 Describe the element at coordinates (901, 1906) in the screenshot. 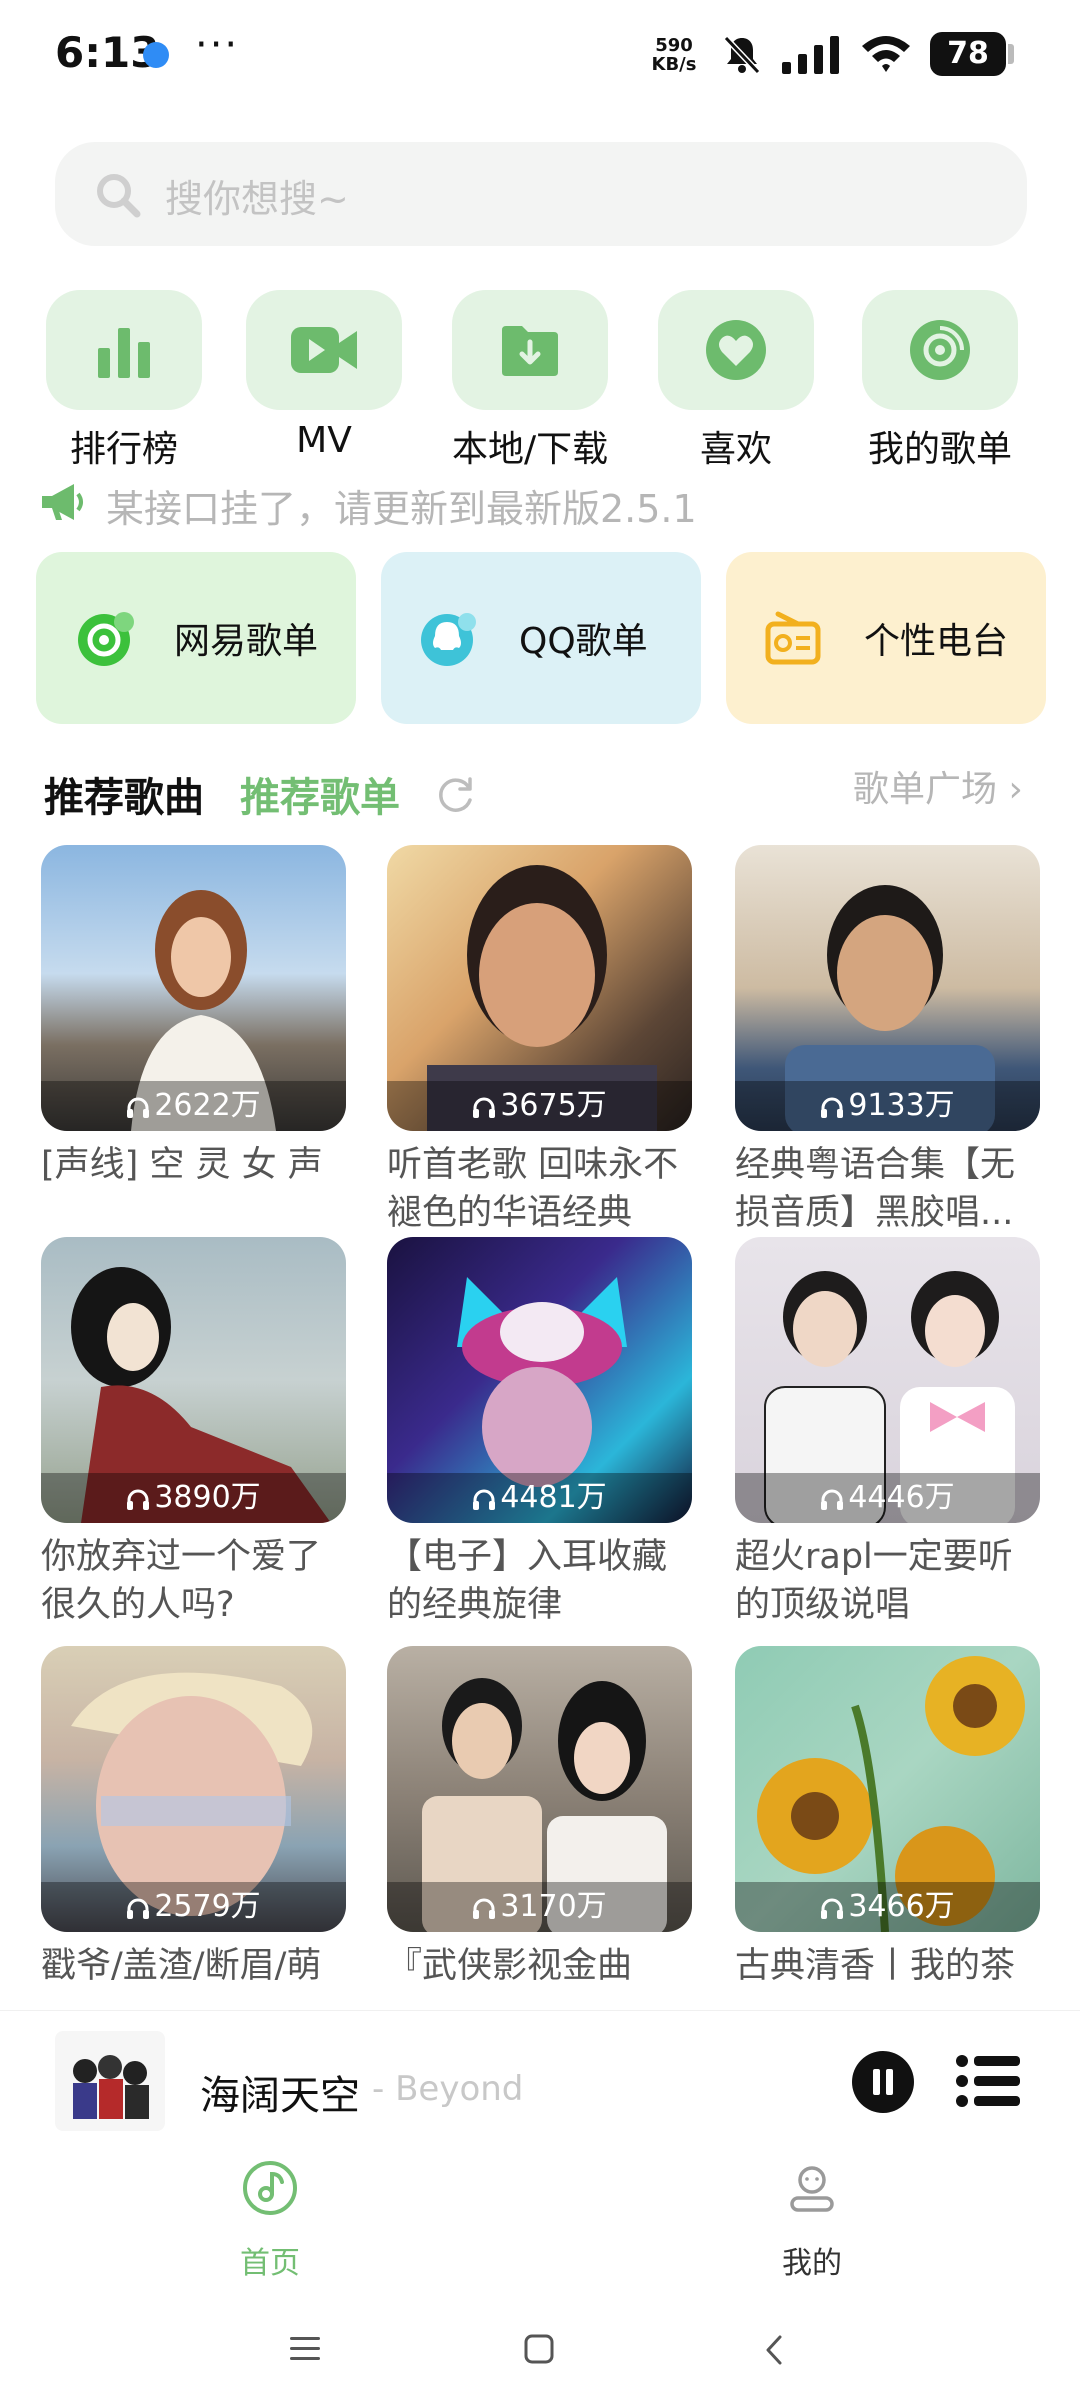

I see `play-count-value: 3466万` at that location.